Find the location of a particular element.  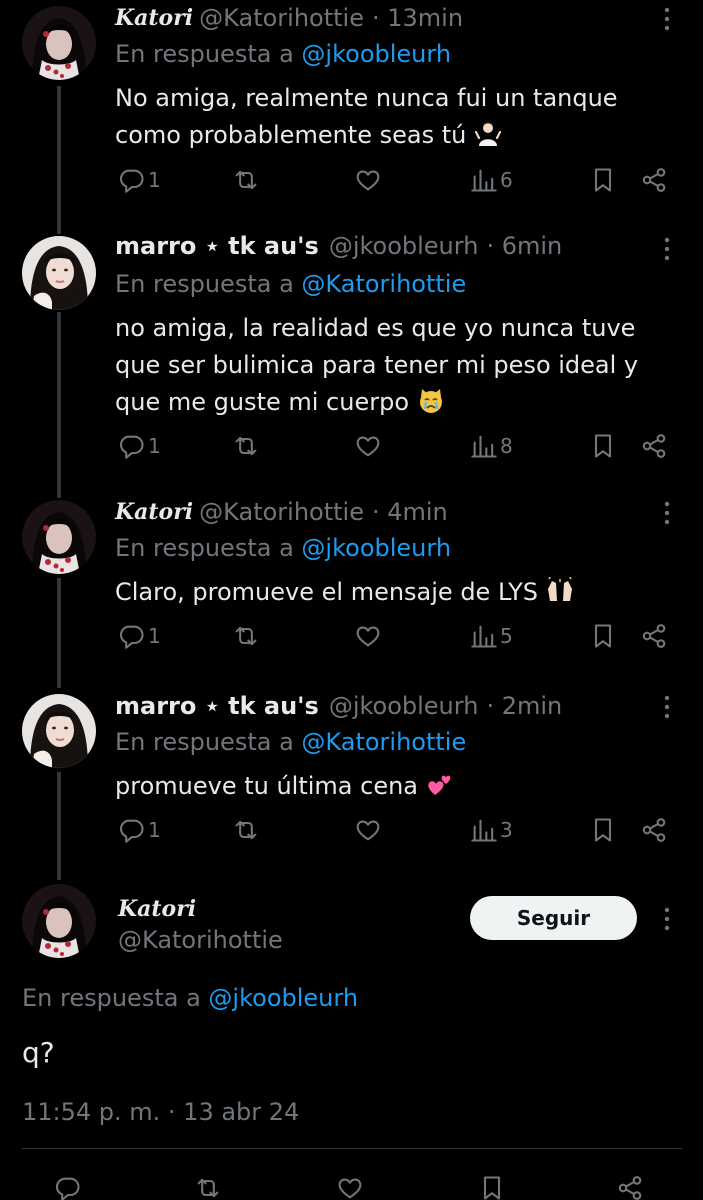

action-bar: 1 3 is located at coordinates (351, 834).